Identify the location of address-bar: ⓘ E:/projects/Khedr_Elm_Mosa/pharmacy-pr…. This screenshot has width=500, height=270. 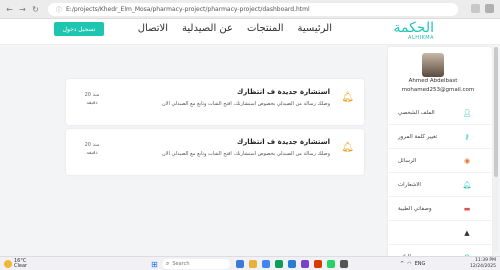
(253, 9).